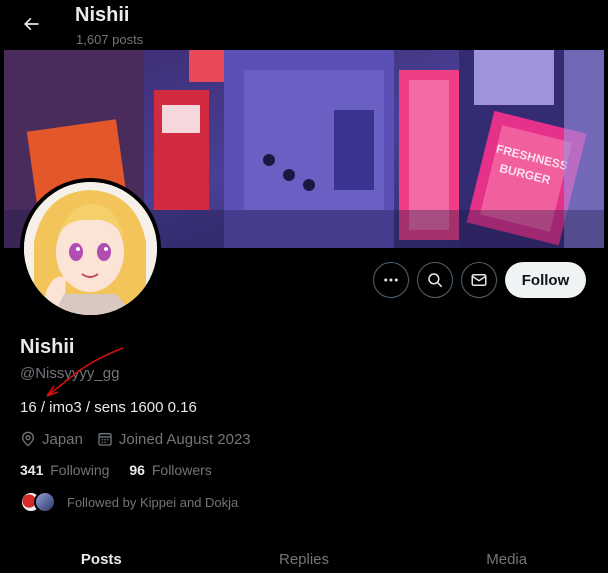 The height and width of the screenshot is (573, 608). Describe the element at coordinates (545, 280) in the screenshot. I see `follow-button: Follow` at that location.